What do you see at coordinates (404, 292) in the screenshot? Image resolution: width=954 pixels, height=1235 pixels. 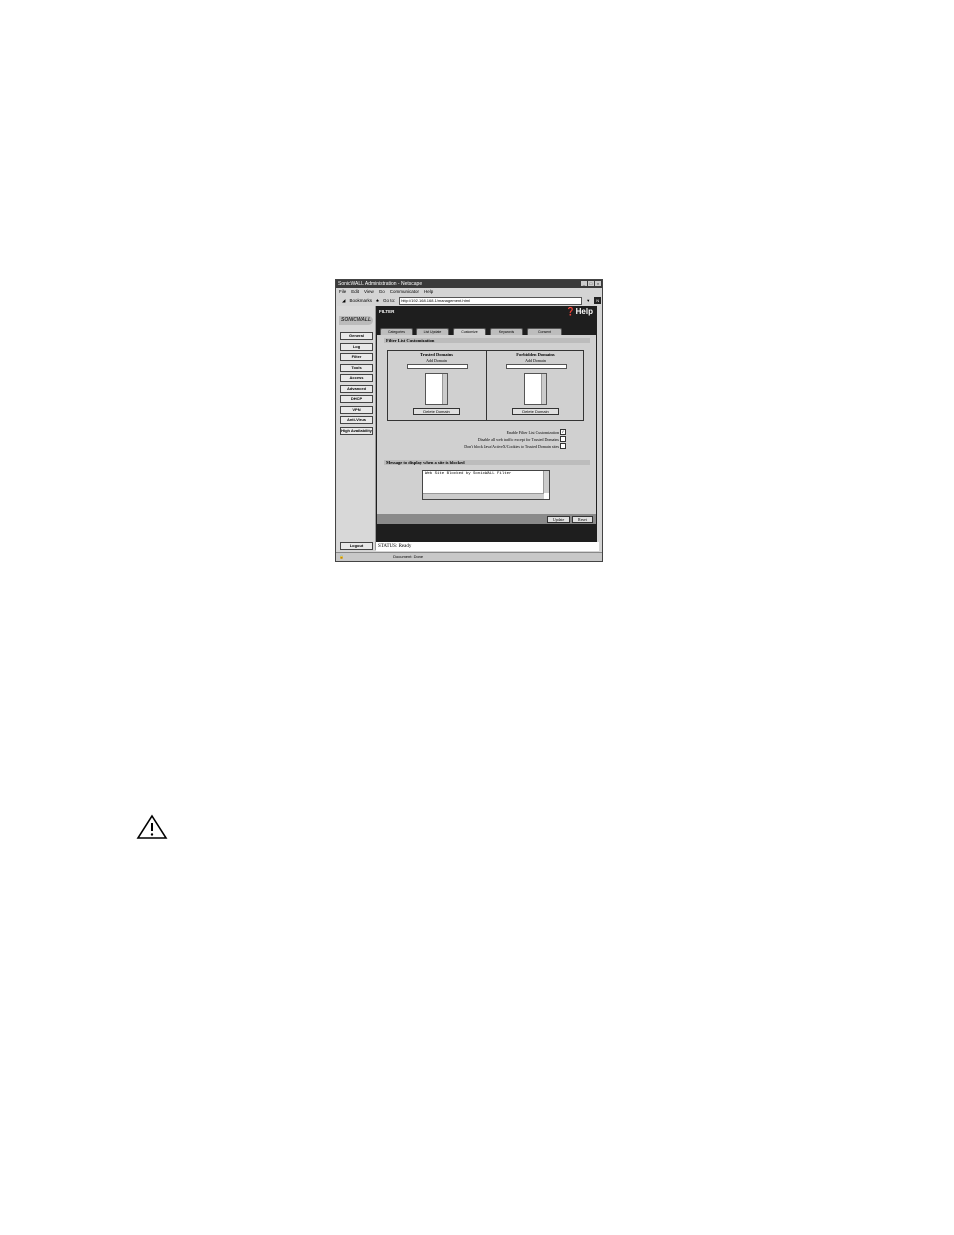 I see `menu-communicator: Communicator` at bounding box center [404, 292].